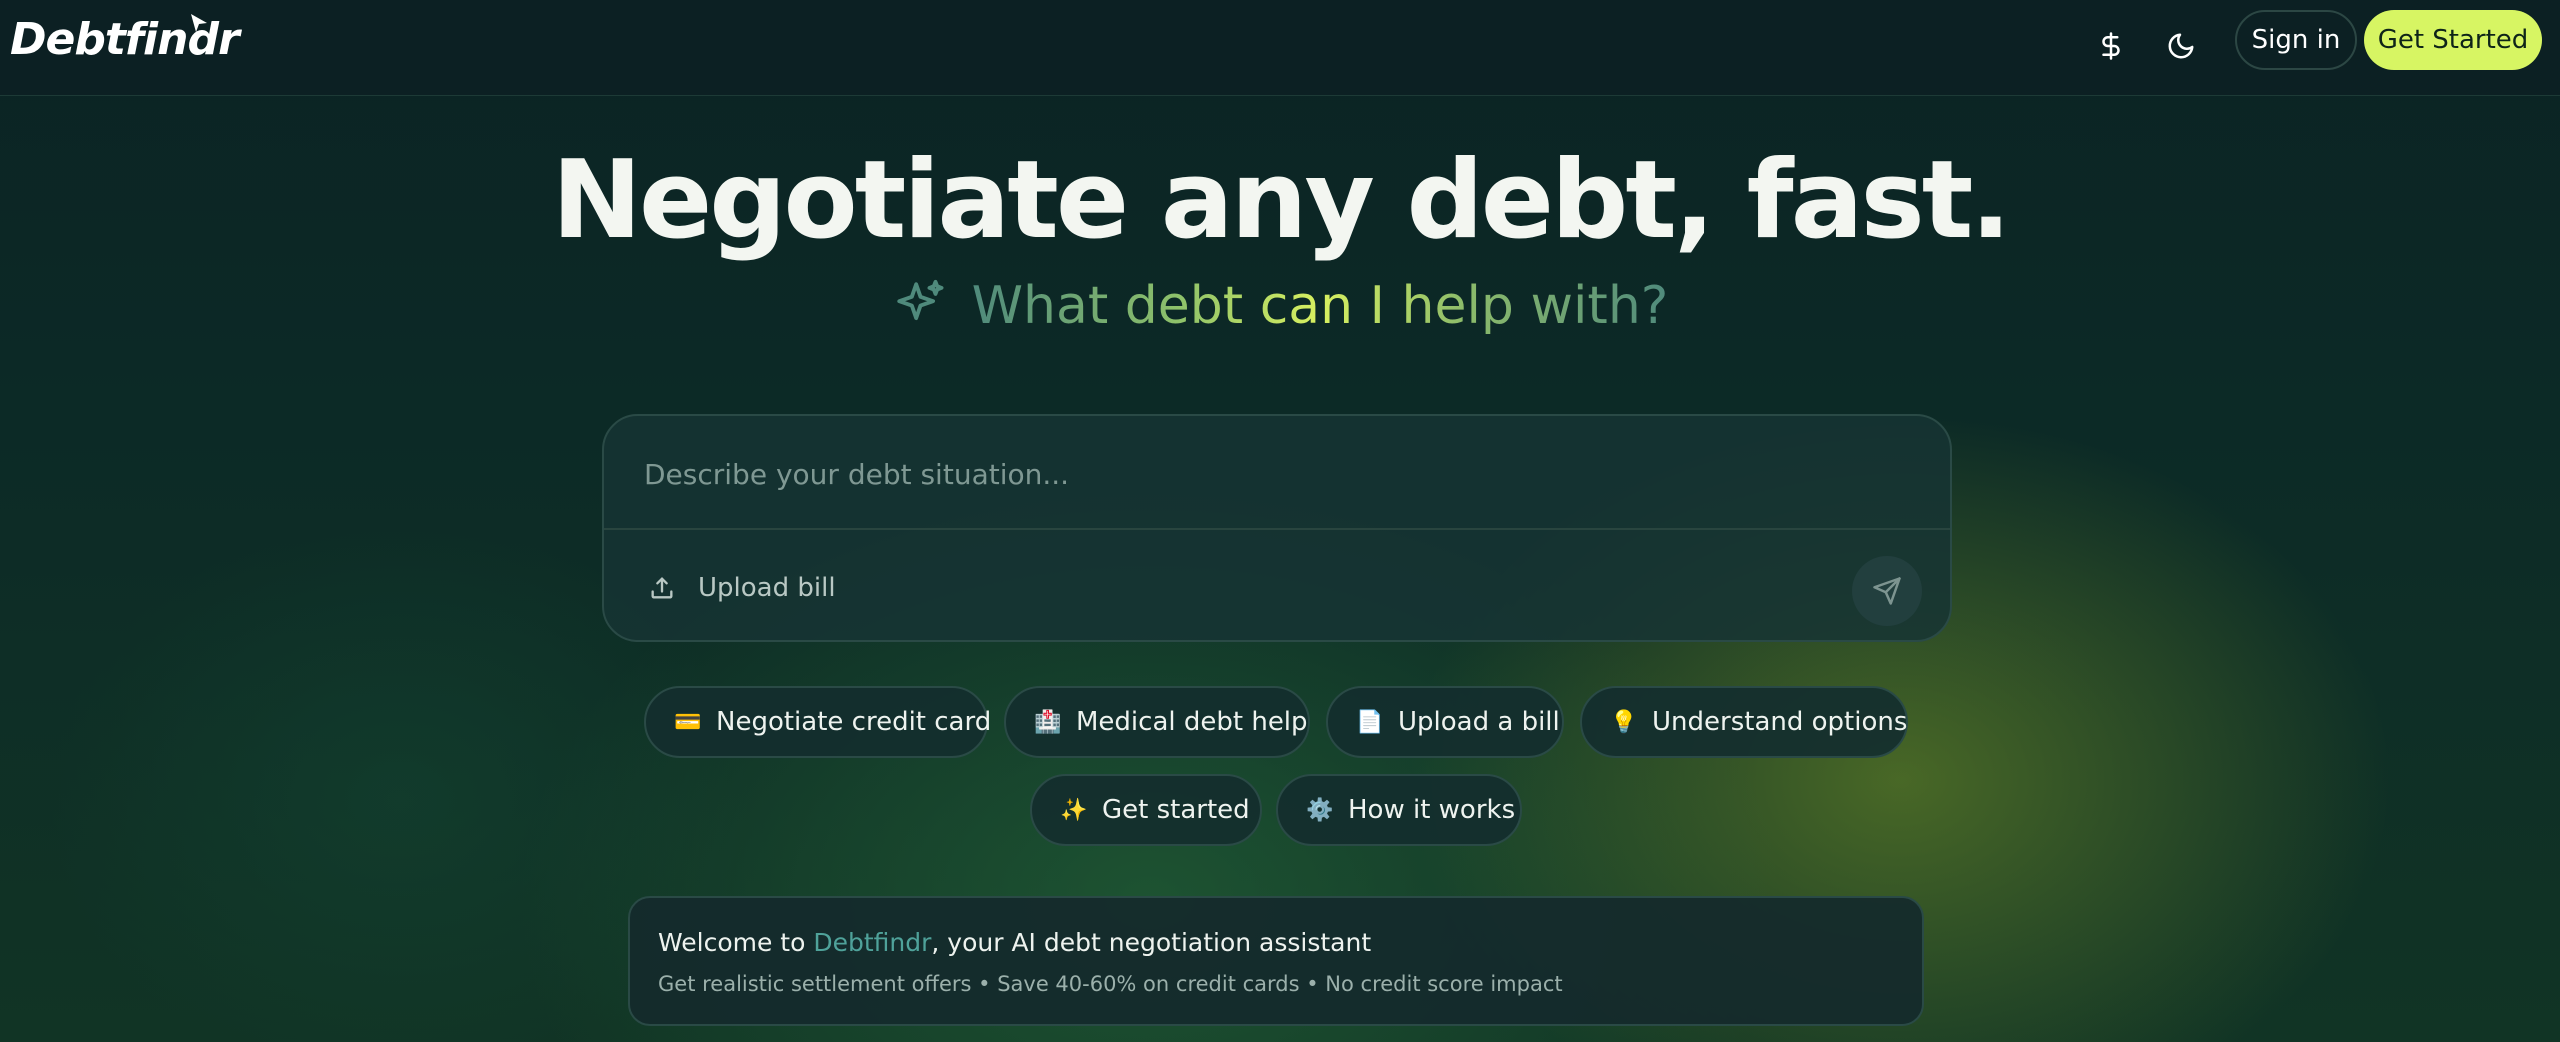 This screenshot has height=1042, width=2560. Describe the element at coordinates (2296, 40) in the screenshot. I see `sign-in-button: Sign in` at that location.